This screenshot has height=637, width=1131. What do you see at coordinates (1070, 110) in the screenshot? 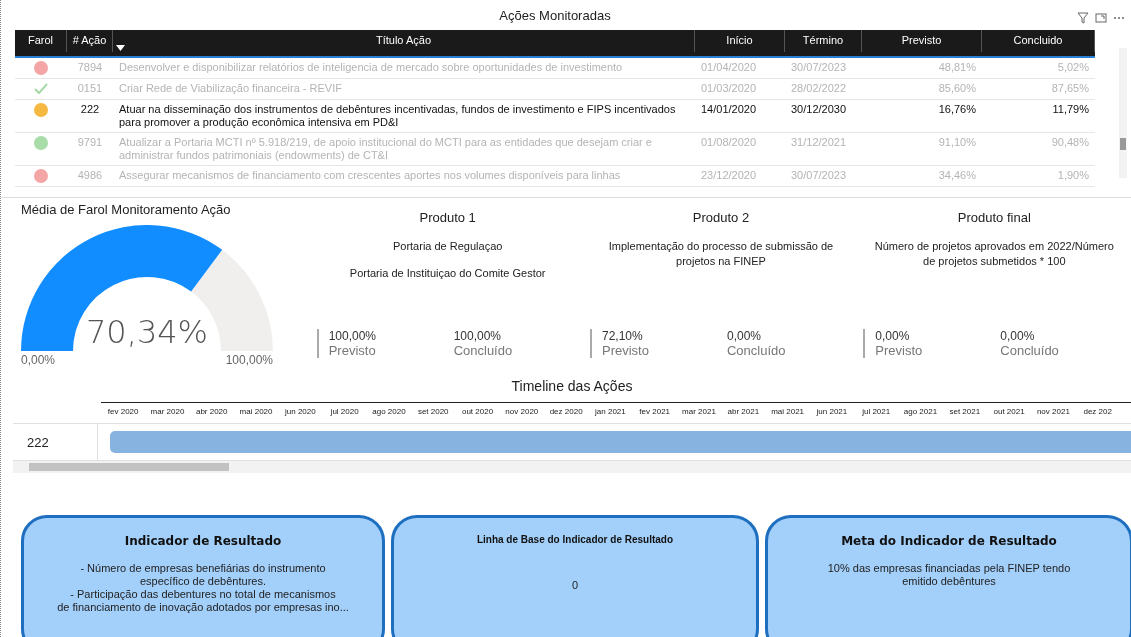
I see `table-cell-text: 11,79%` at bounding box center [1070, 110].